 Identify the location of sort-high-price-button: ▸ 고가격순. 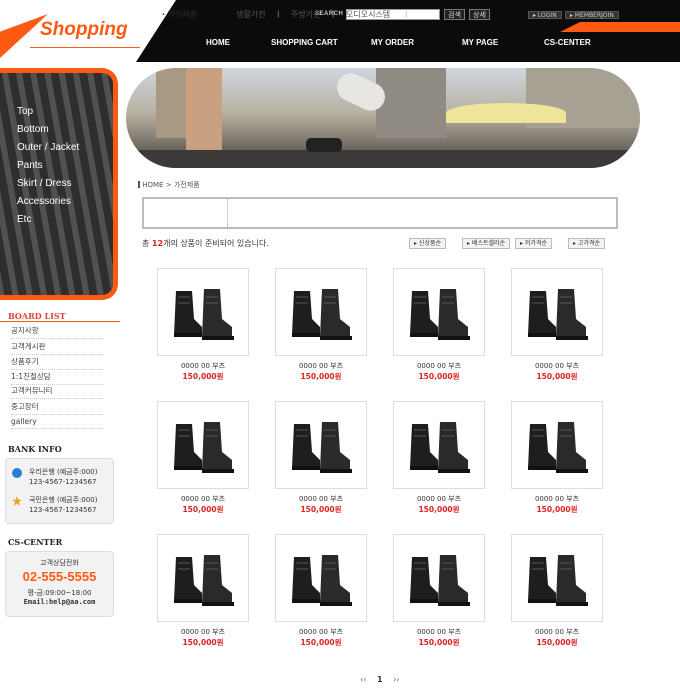
(587, 243).